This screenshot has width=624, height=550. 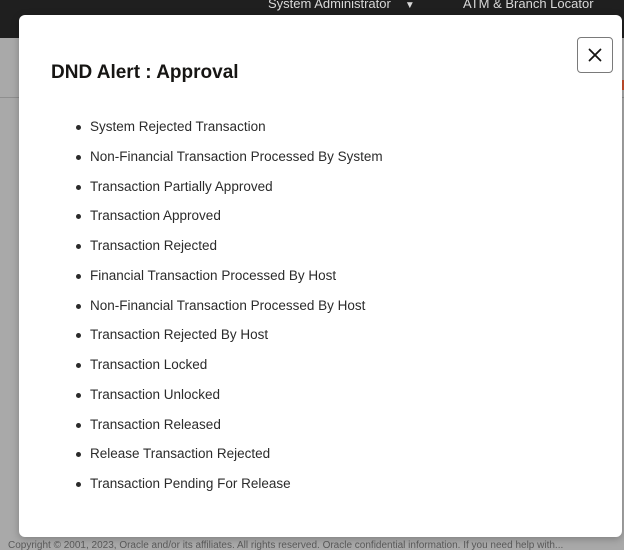 I want to click on list-item: Transaction Approved, so click(x=228, y=219).